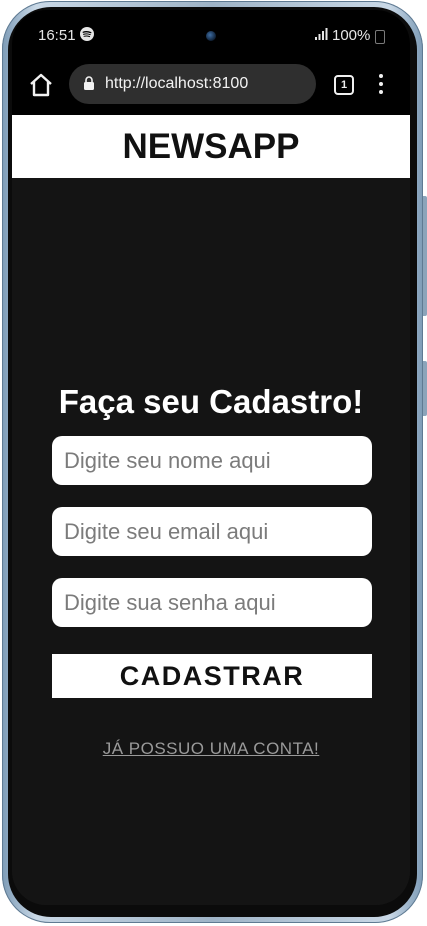  What do you see at coordinates (87, 34) in the screenshot?
I see `spotify-icon` at bounding box center [87, 34].